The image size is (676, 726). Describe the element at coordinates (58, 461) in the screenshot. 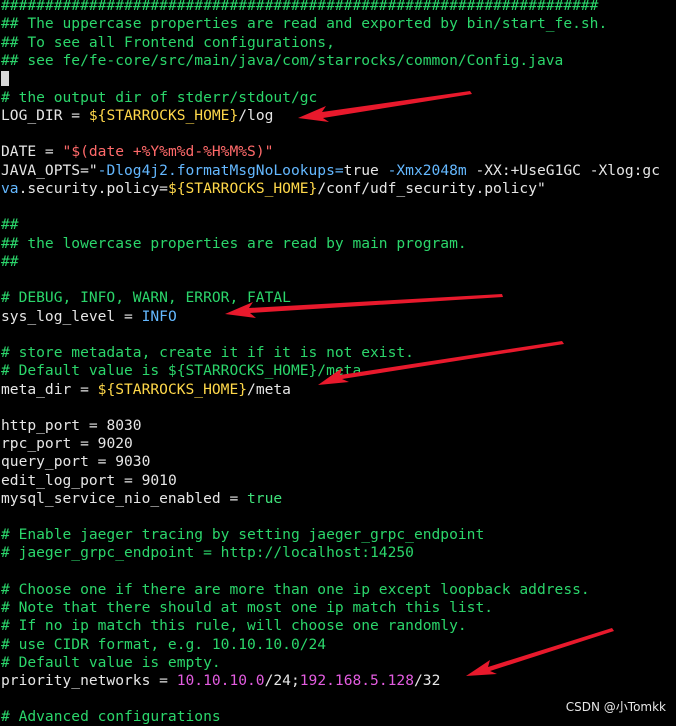

I see `query-port-key: query_port =` at that location.